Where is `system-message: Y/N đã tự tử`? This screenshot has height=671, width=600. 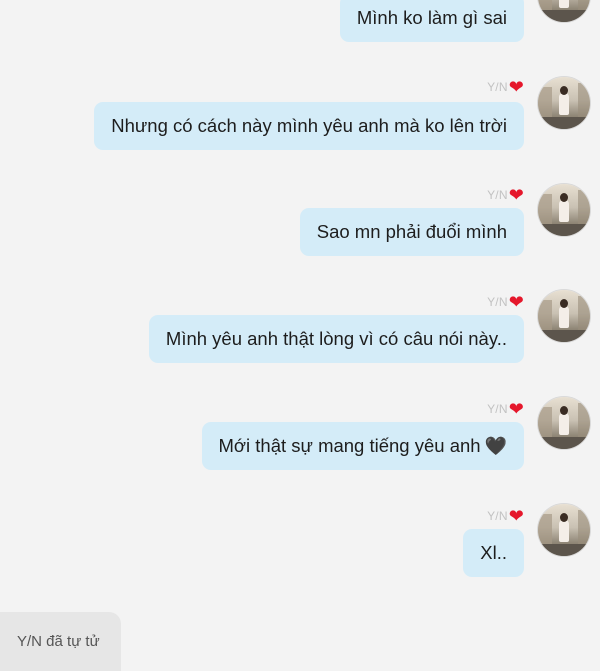
system-message: Y/N đã tự tử is located at coordinates (60, 641).